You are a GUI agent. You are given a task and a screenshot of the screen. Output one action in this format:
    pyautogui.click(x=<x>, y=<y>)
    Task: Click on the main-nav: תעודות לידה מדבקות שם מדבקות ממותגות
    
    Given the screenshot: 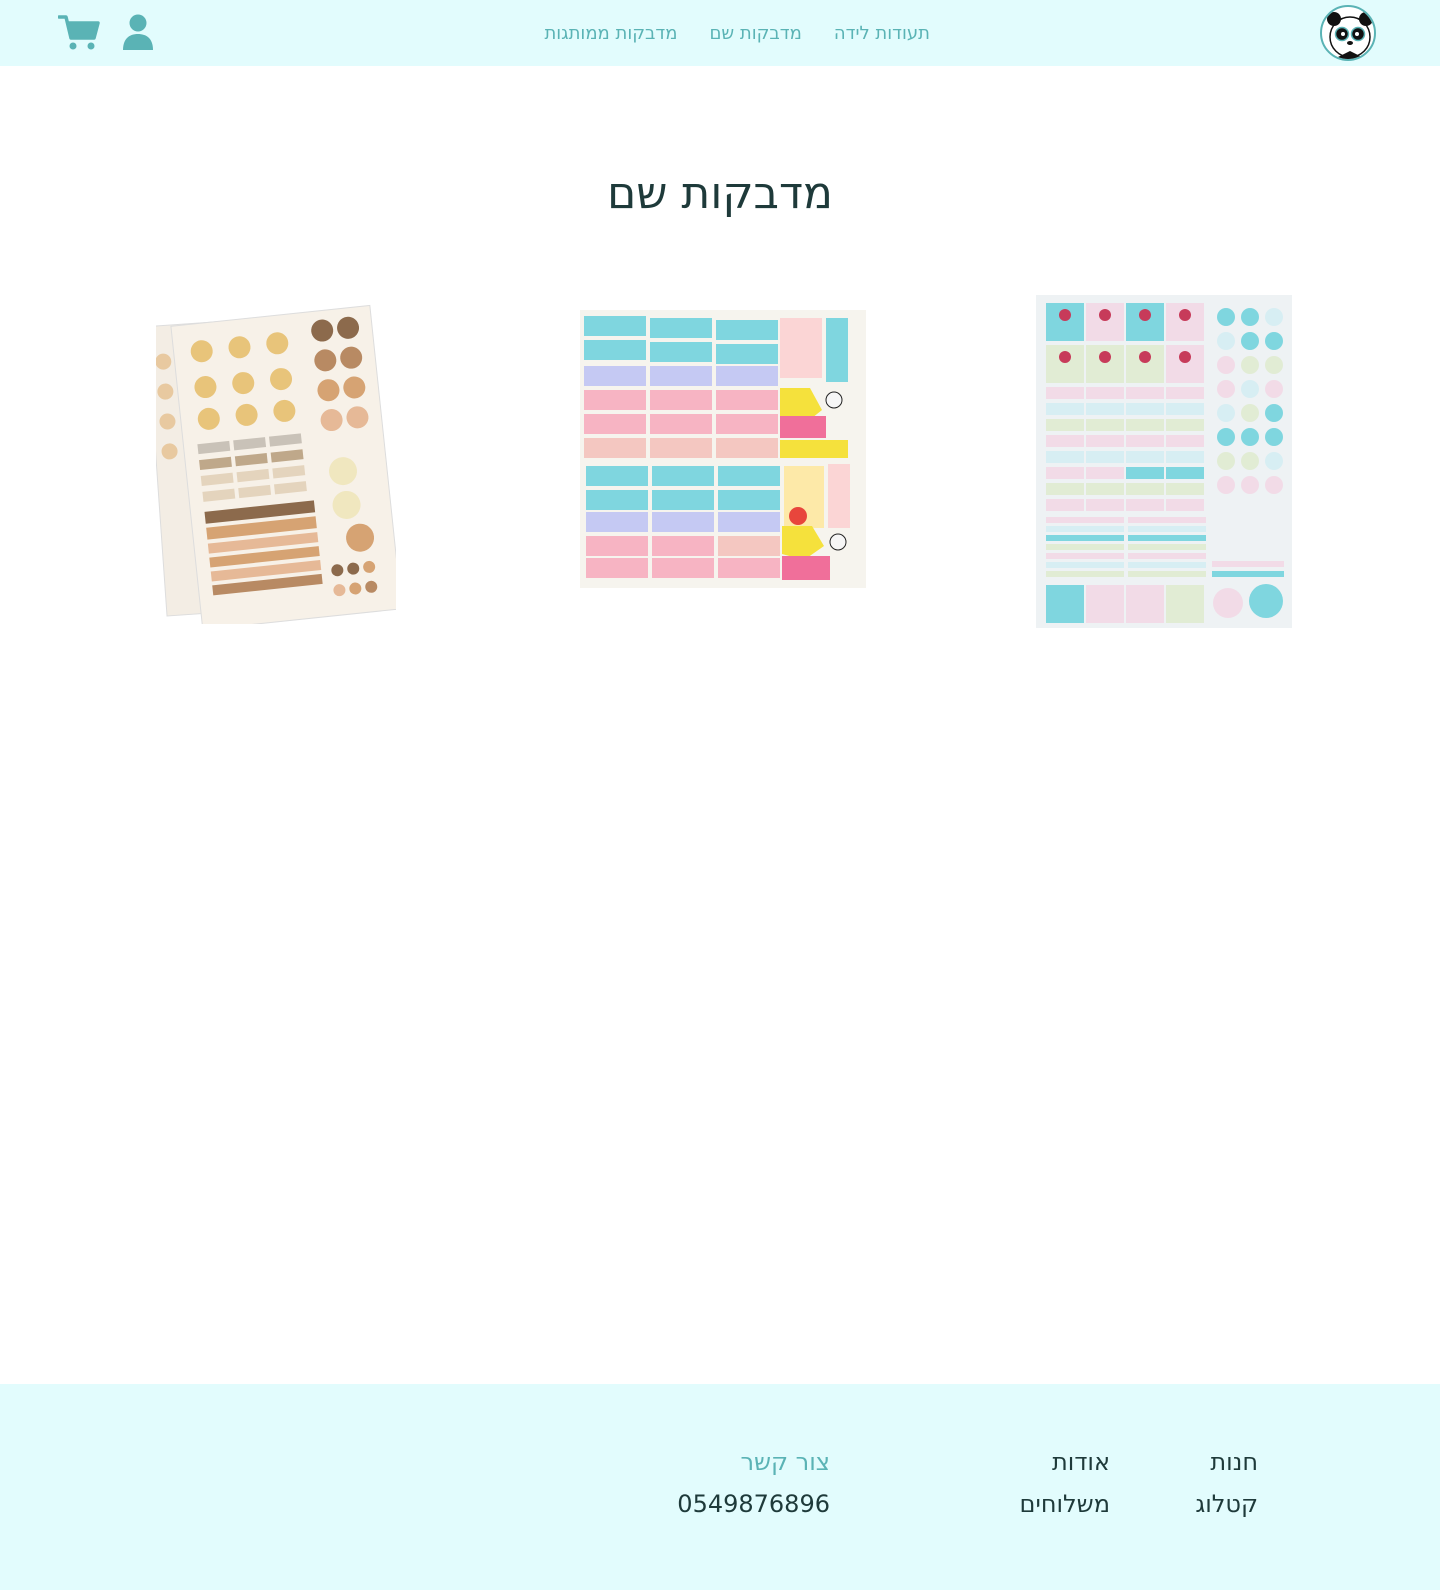 What is the action you would take?
    pyautogui.click(x=737, y=33)
    